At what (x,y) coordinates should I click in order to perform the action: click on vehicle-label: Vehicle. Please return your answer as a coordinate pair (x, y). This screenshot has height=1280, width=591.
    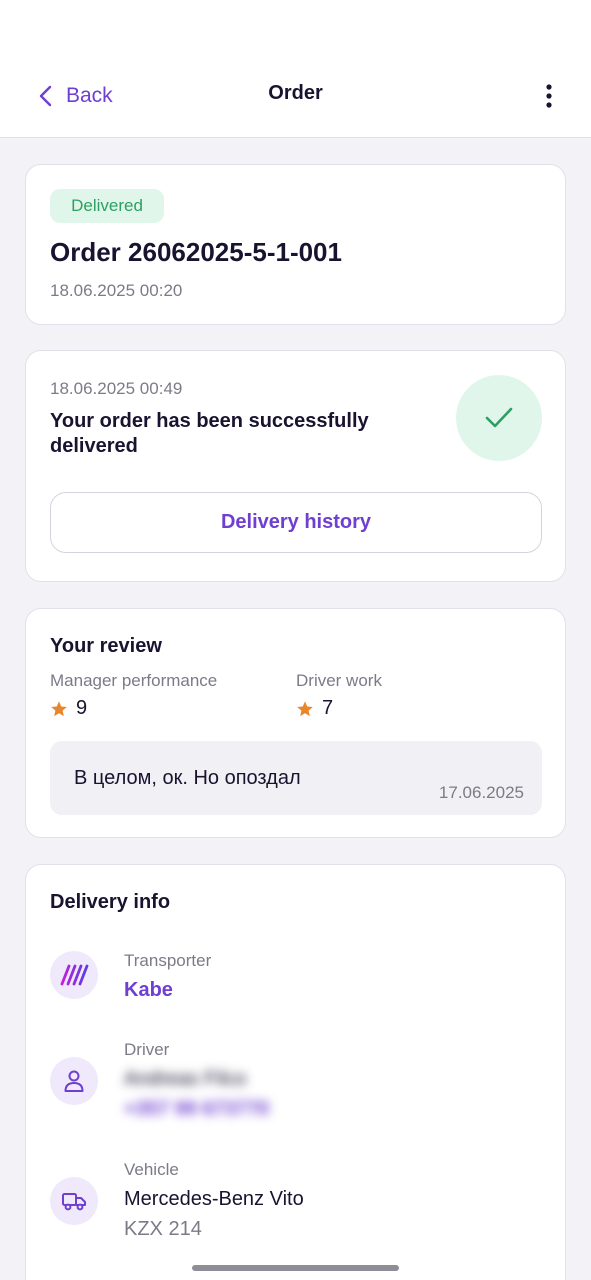
    Looking at the image, I should click on (151, 1169).